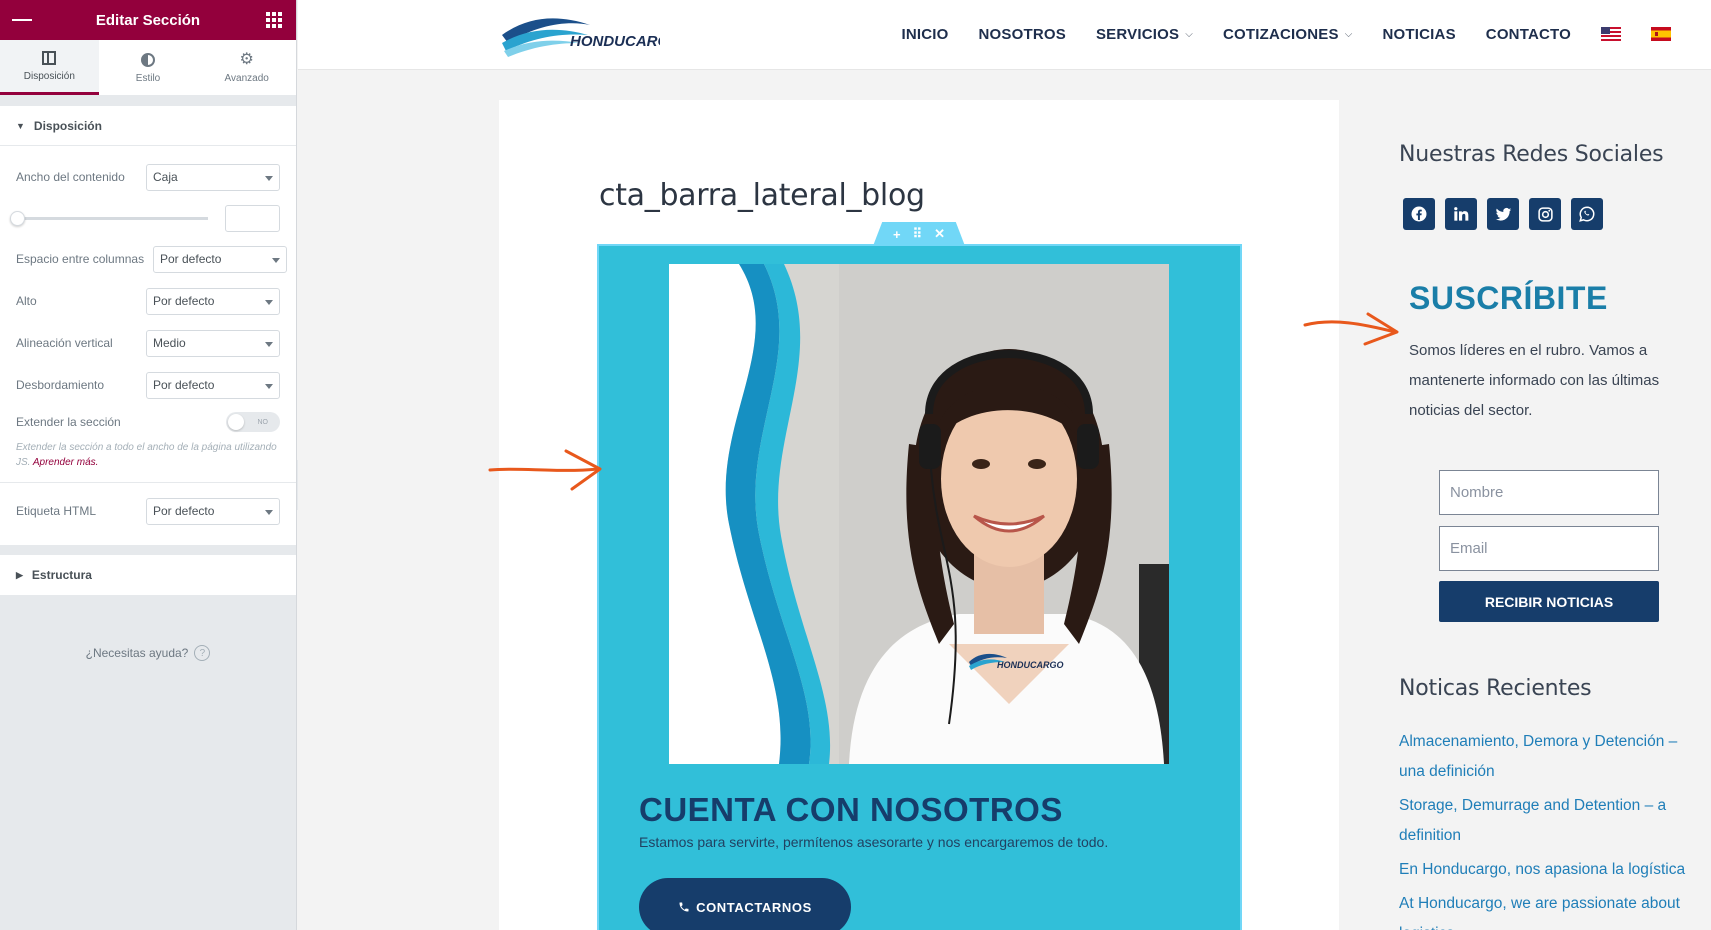 This screenshot has width=1711, height=930. I want to click on question-icon: ?, so click(202, 653).